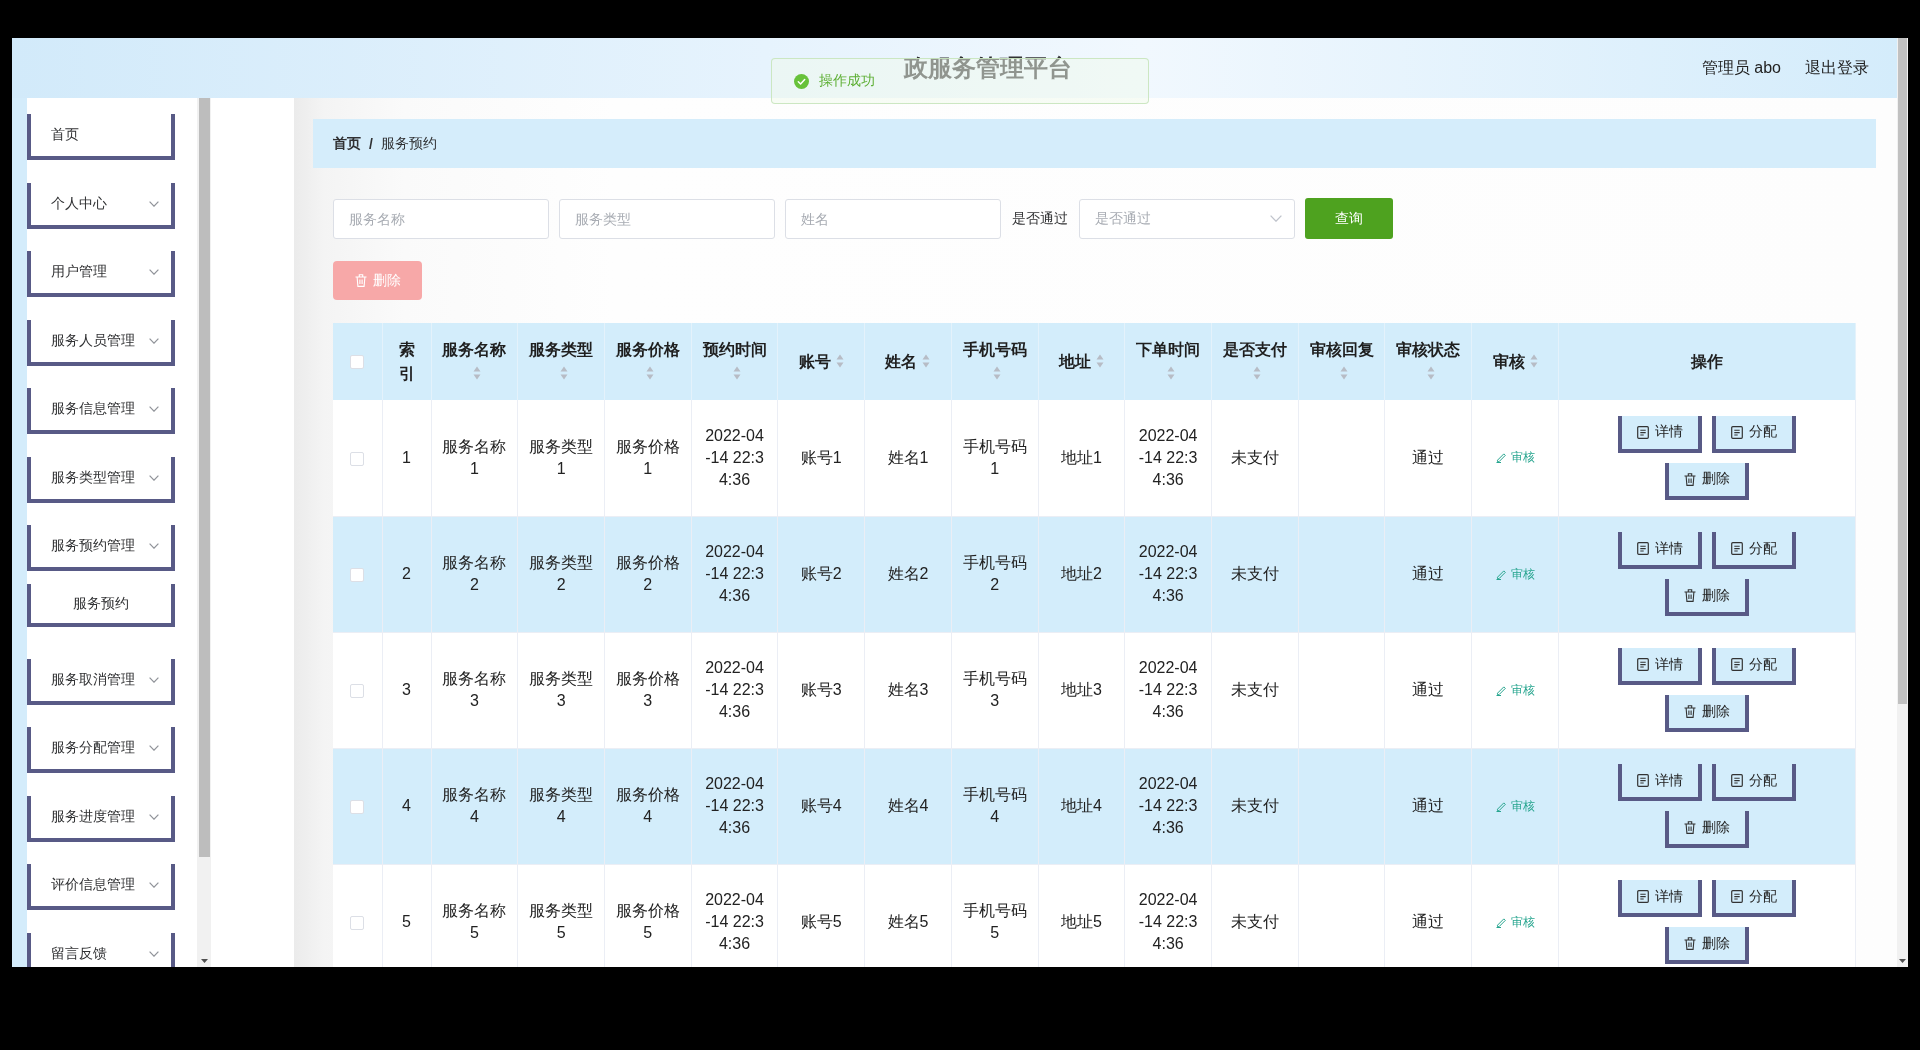 The image size is (1920, 1050). What do you see at coordinates (801, 81) in the screenshot?
I see `check-circle-icon` at bounding box center [801, 81].